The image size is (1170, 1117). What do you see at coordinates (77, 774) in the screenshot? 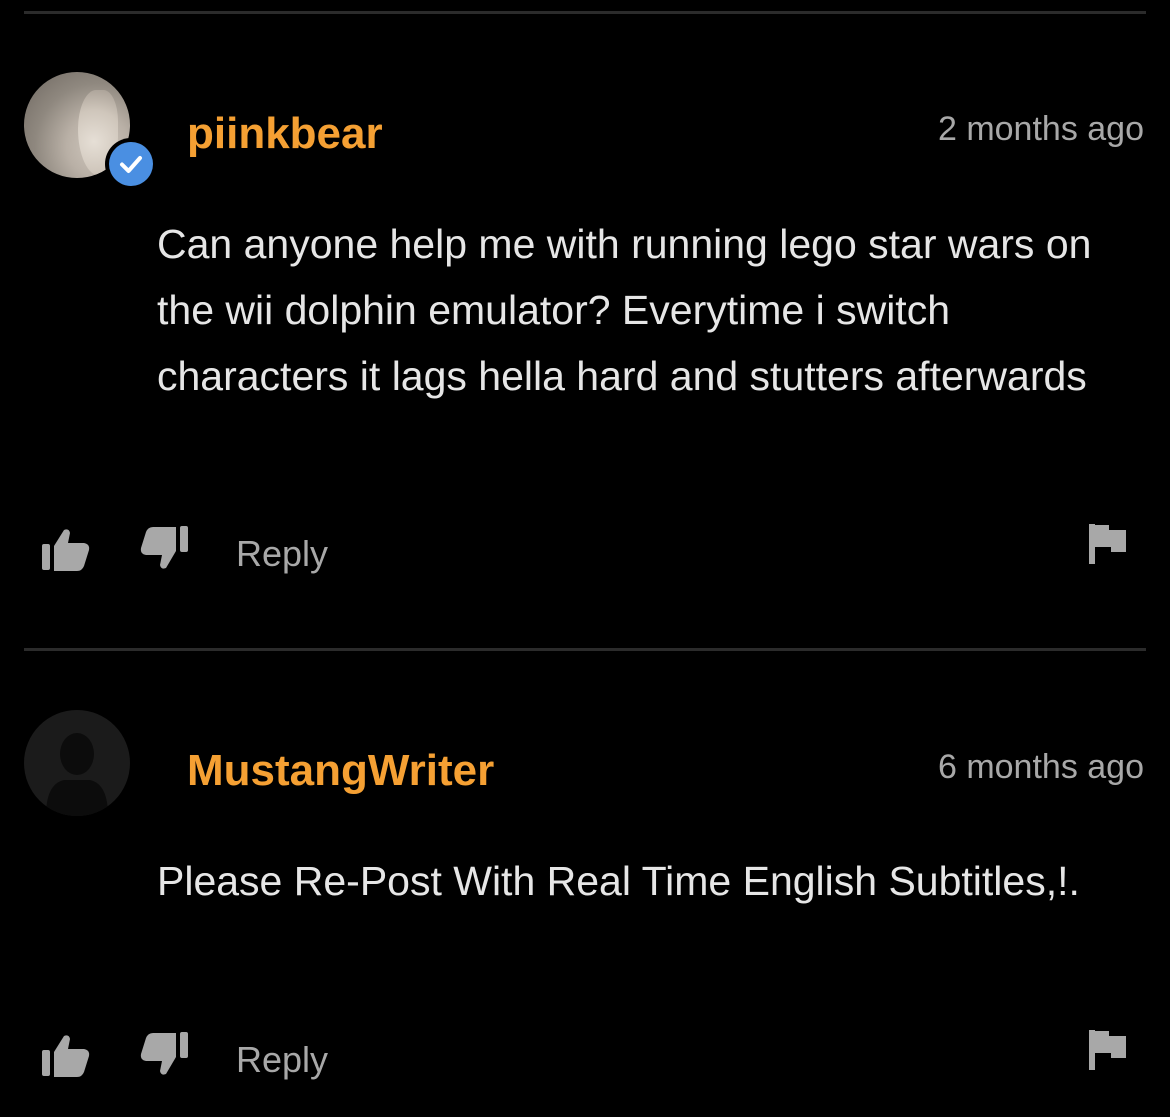
I see `default-user-icon` at bounding box center [77, 774].